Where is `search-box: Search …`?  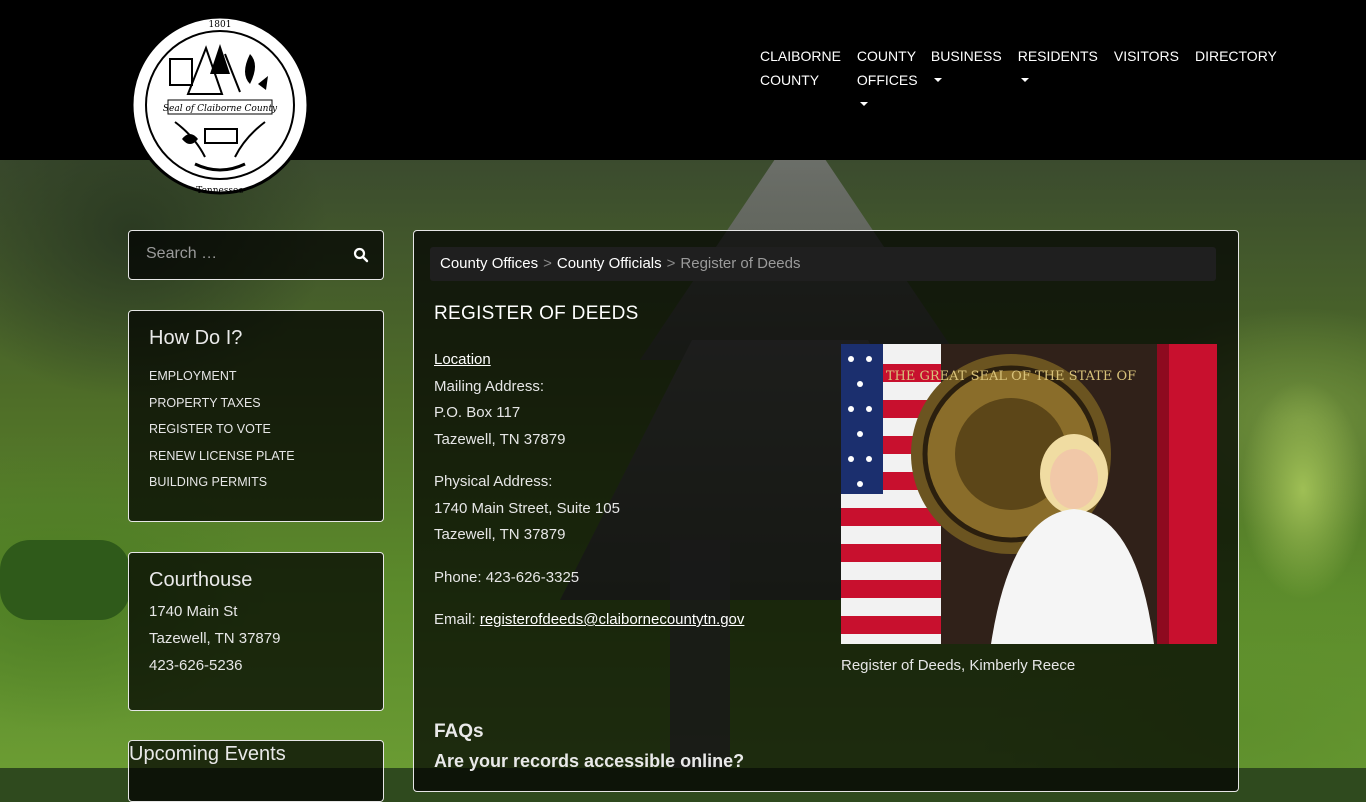 search-box: Search … is located at coordinates (256, 255).